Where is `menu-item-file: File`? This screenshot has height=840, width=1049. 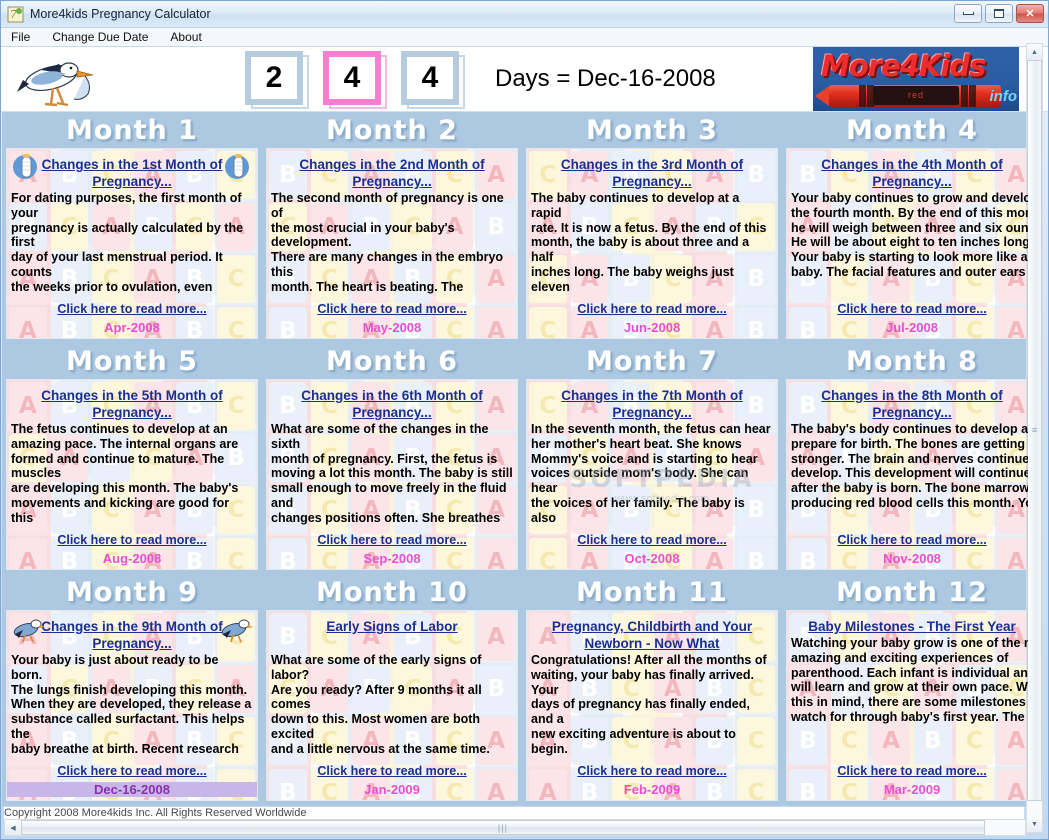 menu-item-file: File is located at coordinates (25, 37).